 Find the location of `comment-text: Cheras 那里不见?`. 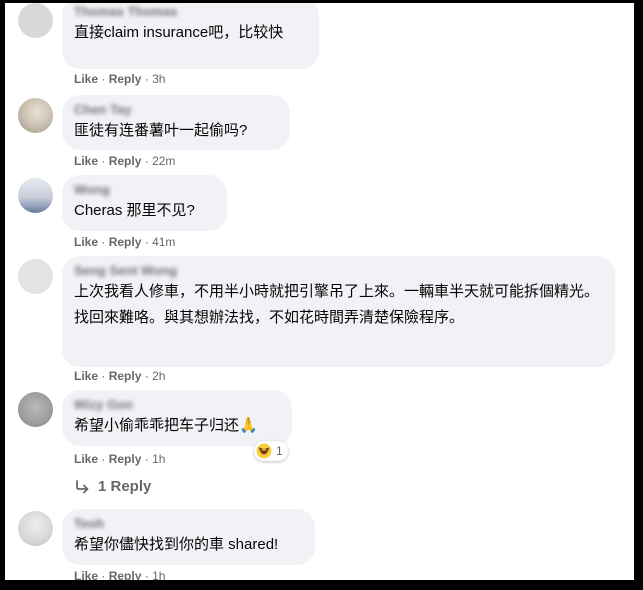

comment-text: Cheras 那里不见? is located at coordinates (144, 210).